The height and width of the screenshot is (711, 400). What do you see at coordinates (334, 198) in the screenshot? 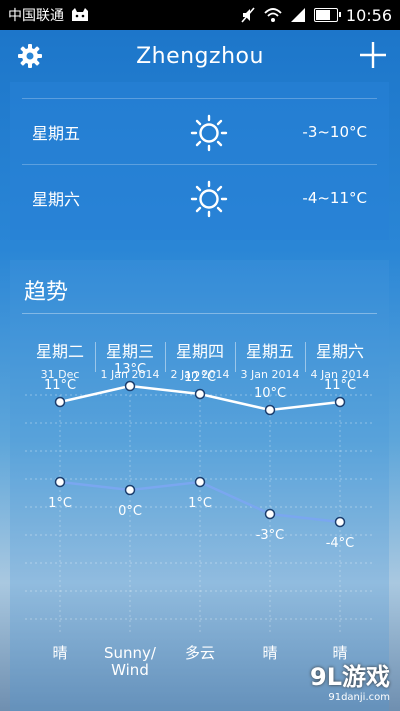
I see `forecast-temp-range: -4~11°C` at bounding box center [334, 198].